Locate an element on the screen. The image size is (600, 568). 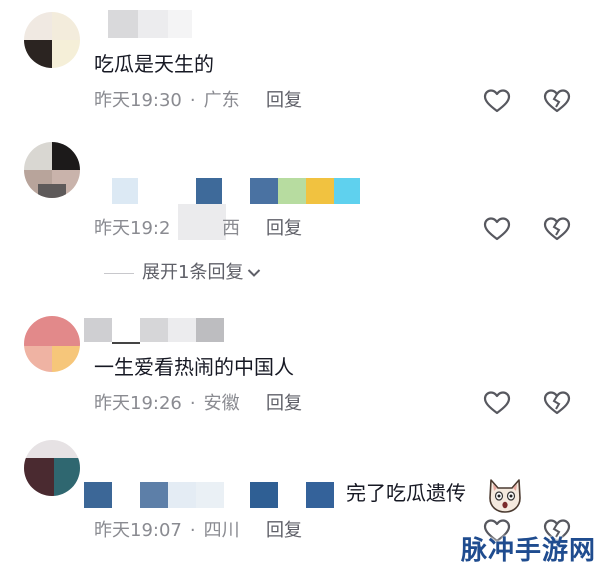
comment-location: 广东 is located at coordinates (221, 100).